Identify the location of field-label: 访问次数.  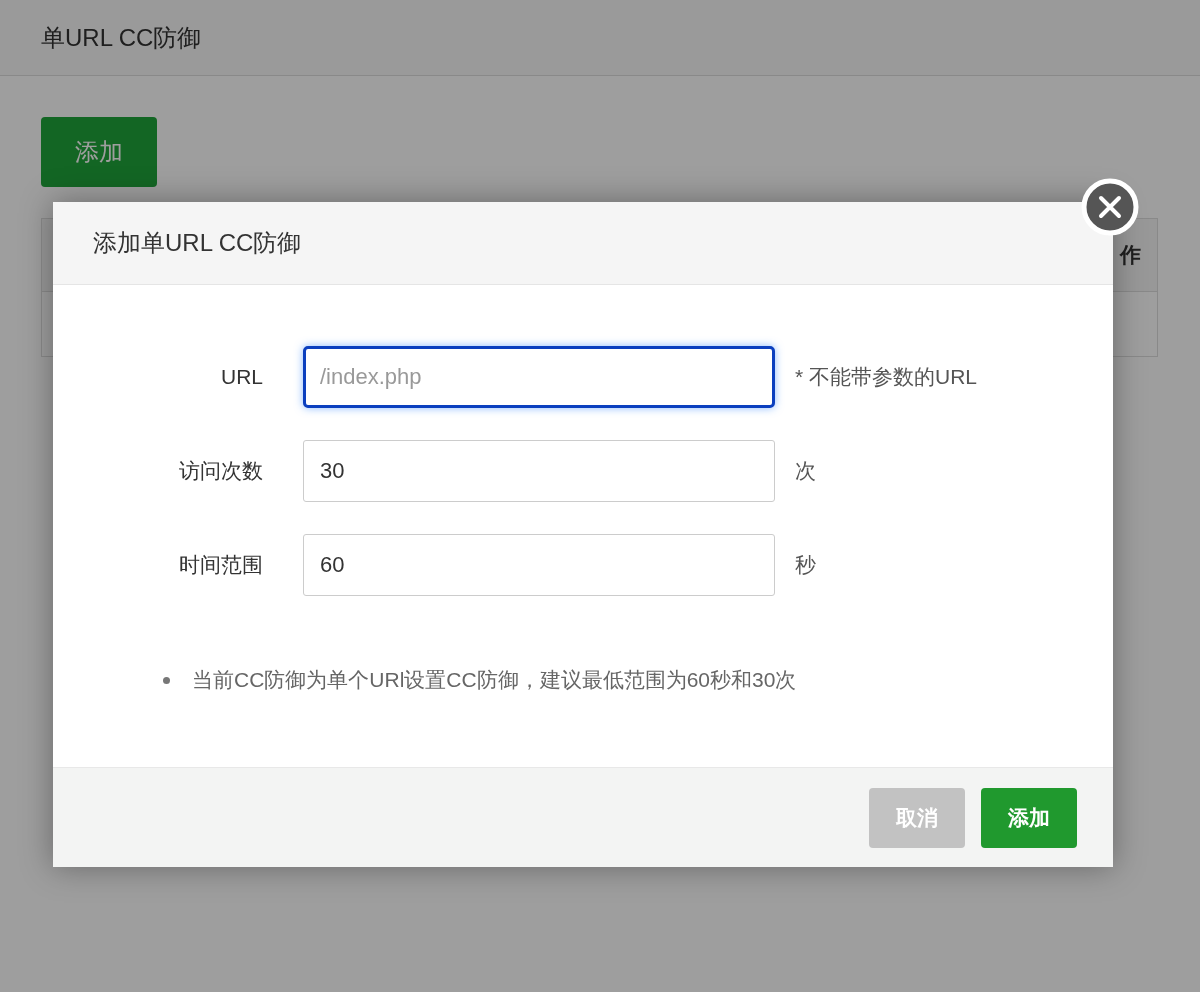
(220, 471).